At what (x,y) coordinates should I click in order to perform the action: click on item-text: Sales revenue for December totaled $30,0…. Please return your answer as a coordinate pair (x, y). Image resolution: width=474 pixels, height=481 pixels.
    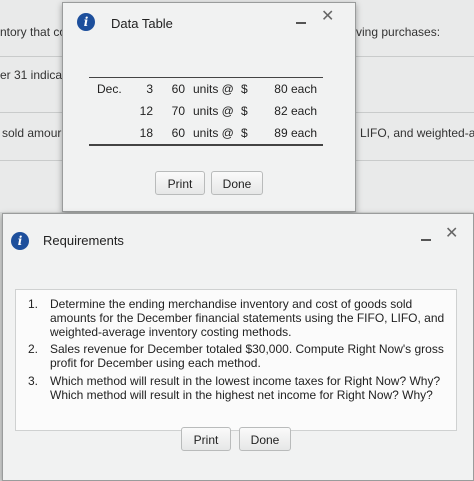
    Looking at the image, I should click on (247, 356).